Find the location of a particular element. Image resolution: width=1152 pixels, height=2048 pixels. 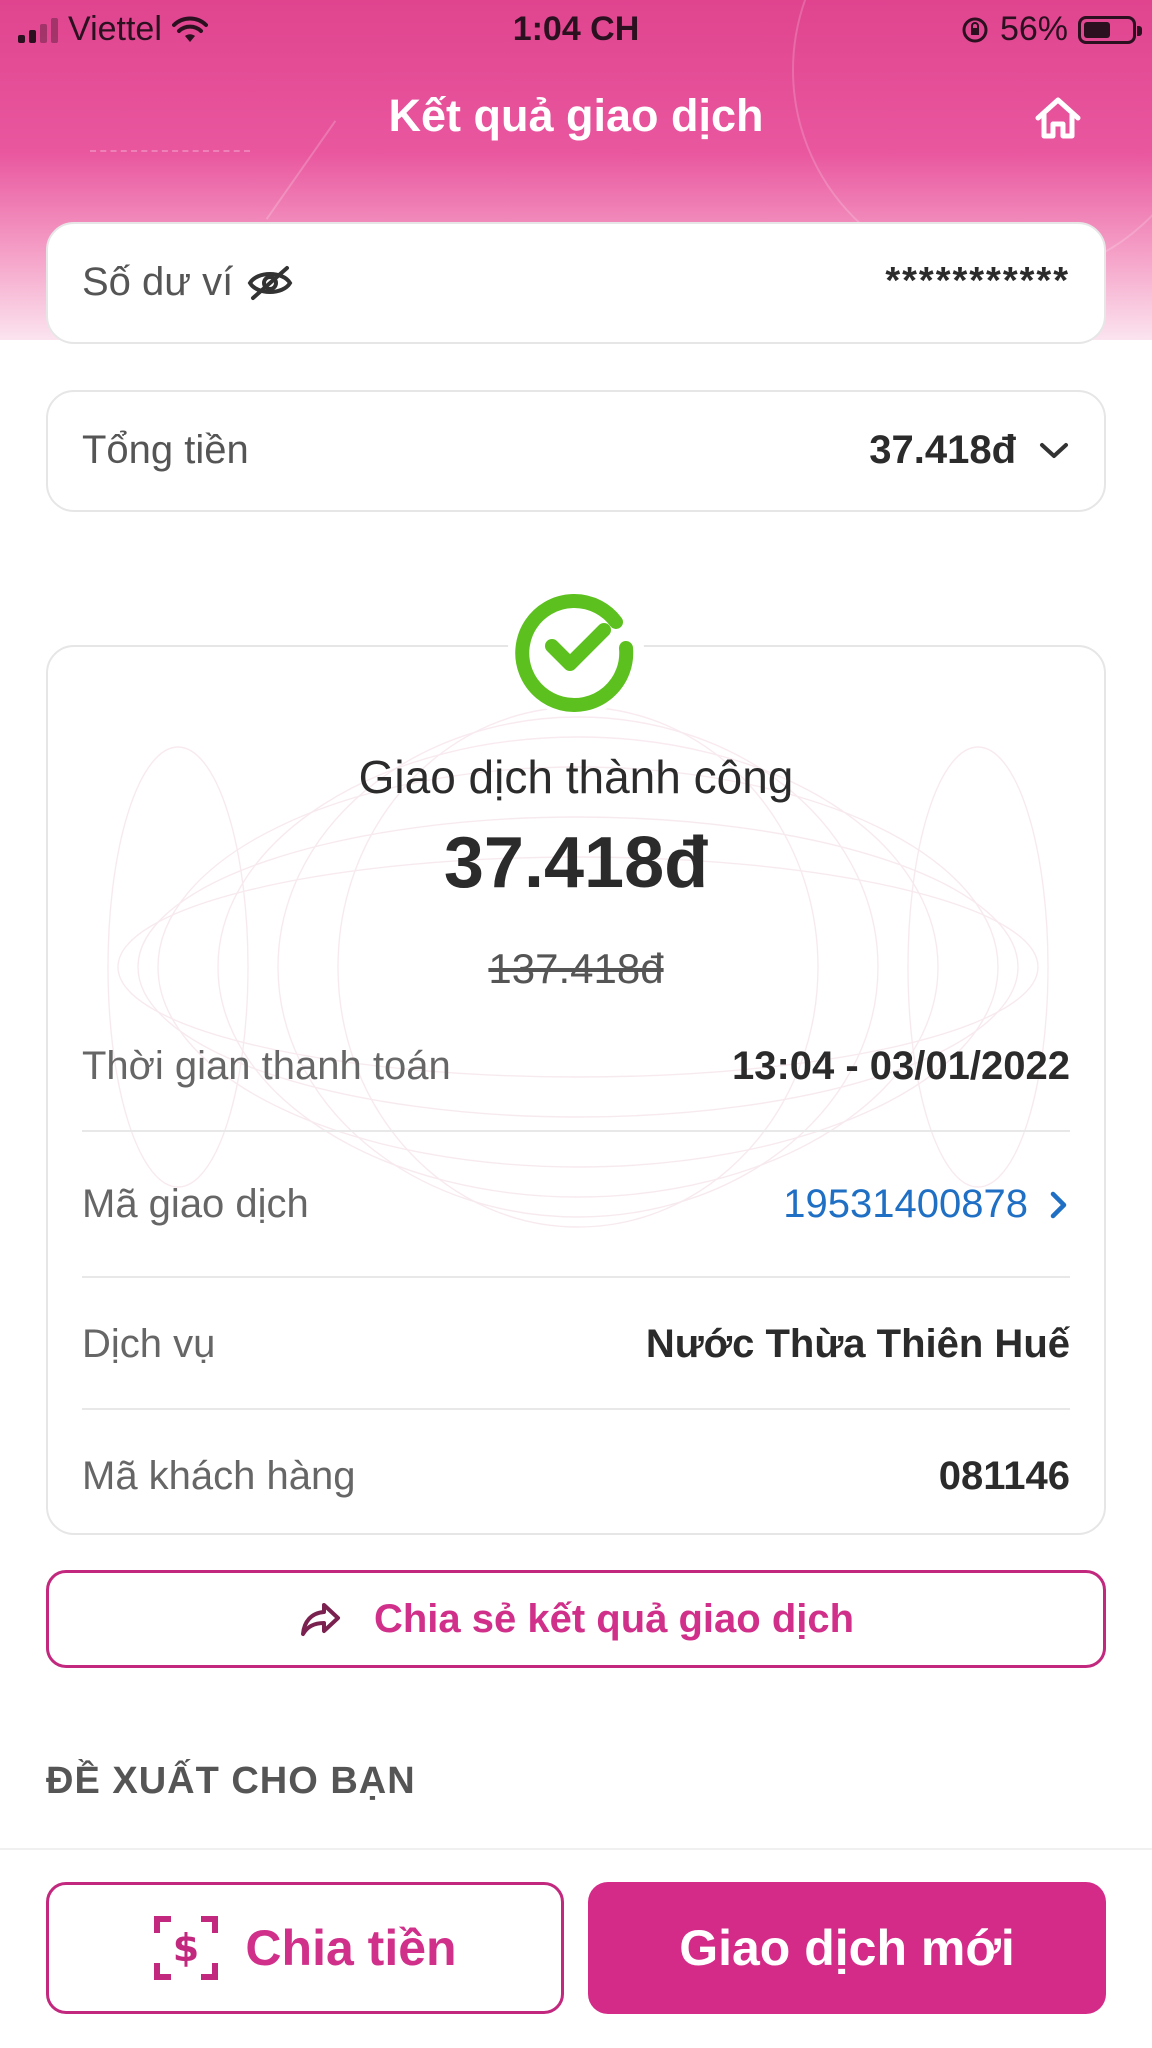

split-bill-button: $ Chia tiền is located at coordinates (305, 1948).